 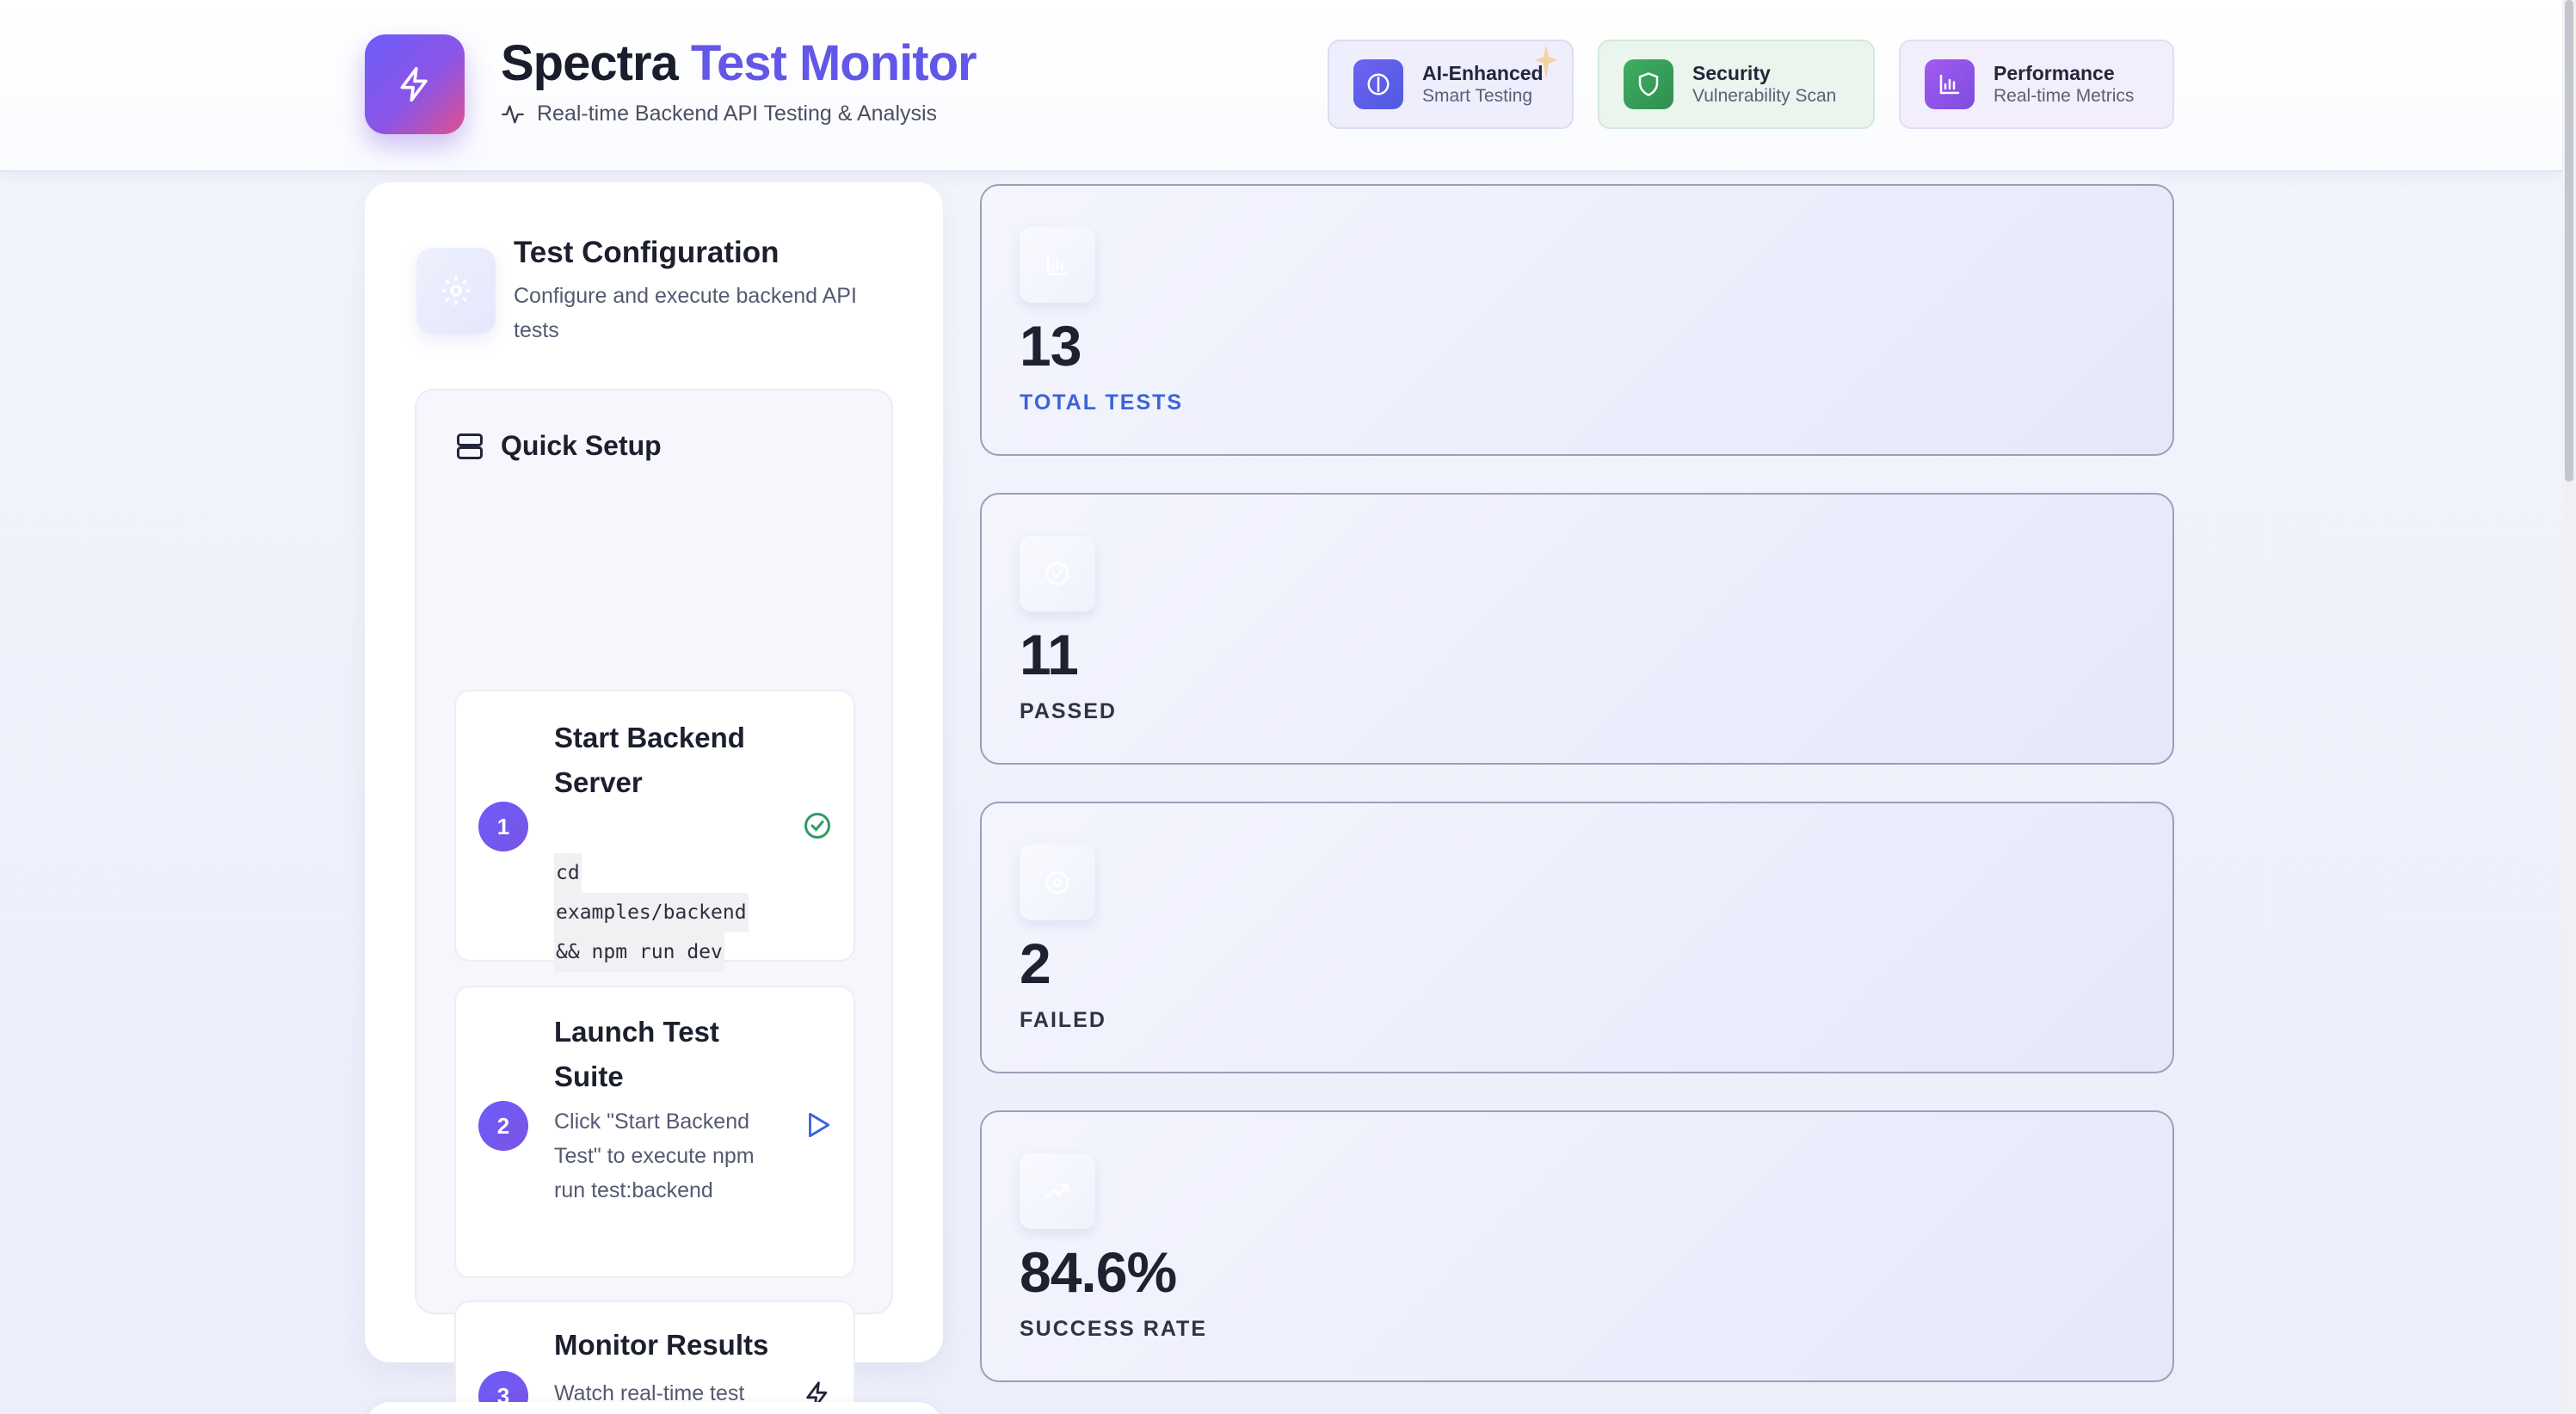 What do you see at coordinates (647, 252) in the screenshot?
I see `config-title: Test Configuration` at bounding box center [647, 252].